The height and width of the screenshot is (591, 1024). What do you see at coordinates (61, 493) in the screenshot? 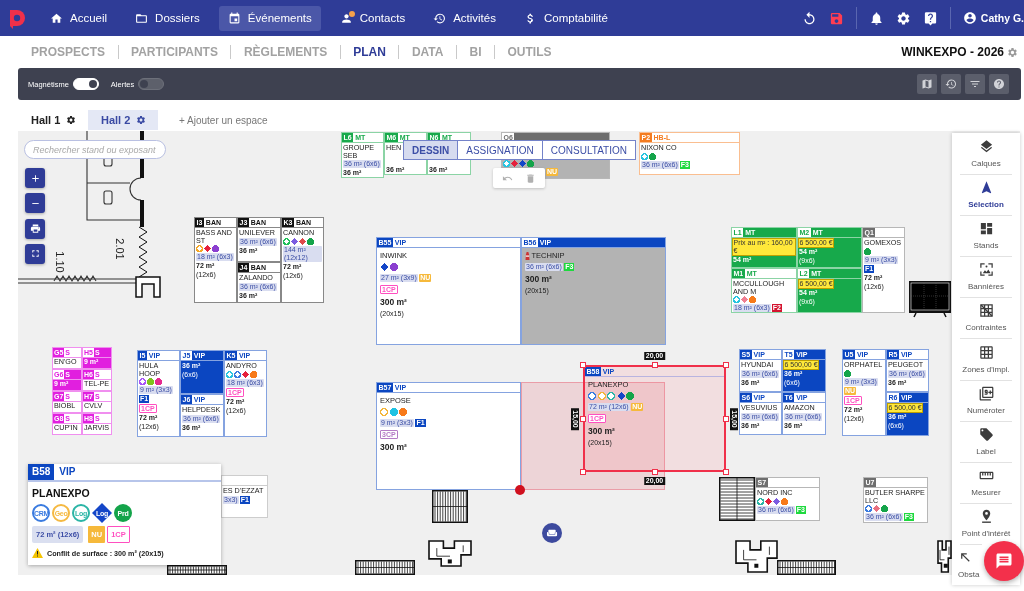
I see `exhibitor-name: PLANEXPO` at bounding box center [61, 493].